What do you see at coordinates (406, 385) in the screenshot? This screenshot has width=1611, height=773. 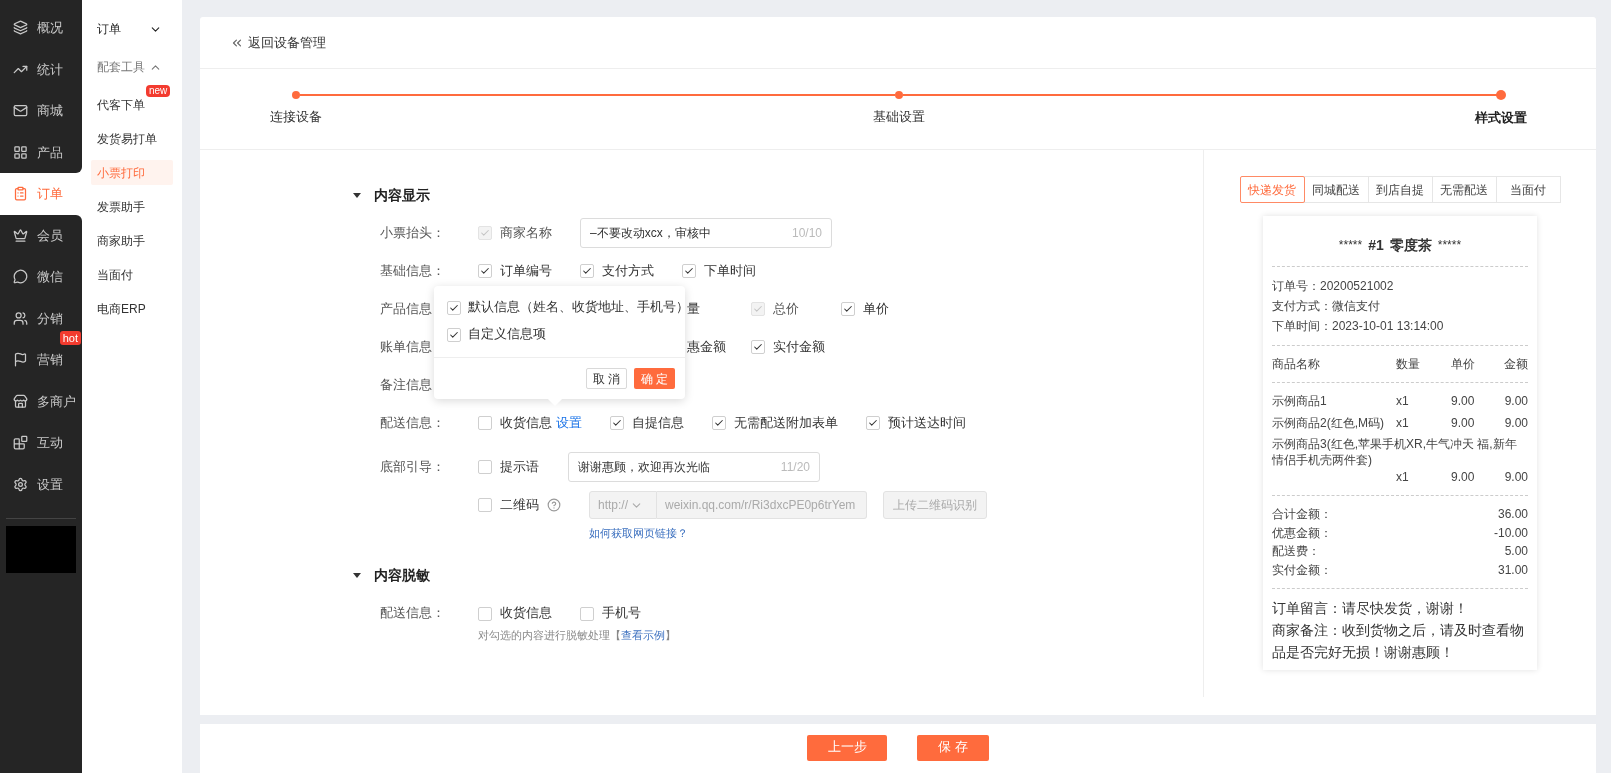 I see `row-label: 备注信息` at bounding box center [406, 385].